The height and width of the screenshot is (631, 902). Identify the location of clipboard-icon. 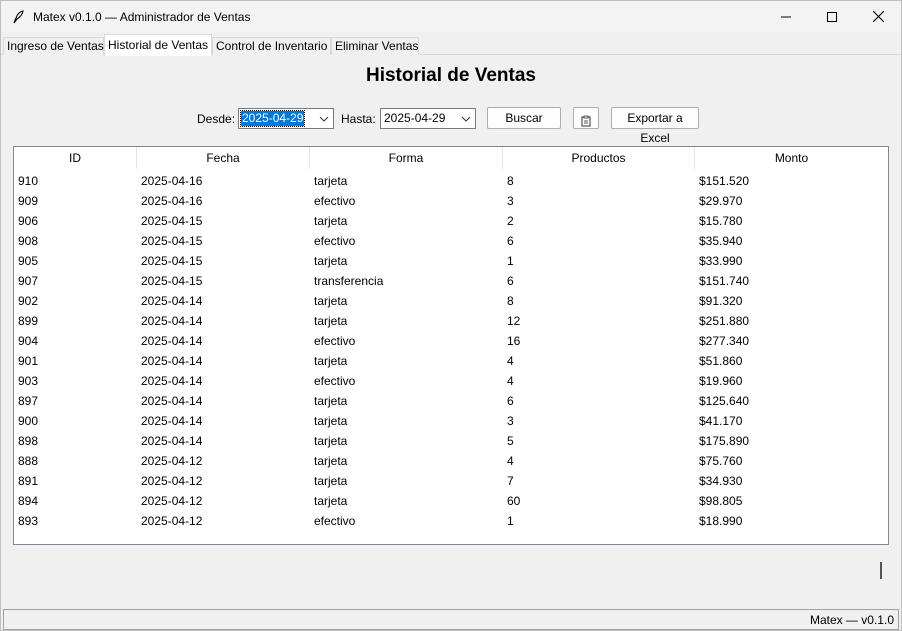
(586, 123).